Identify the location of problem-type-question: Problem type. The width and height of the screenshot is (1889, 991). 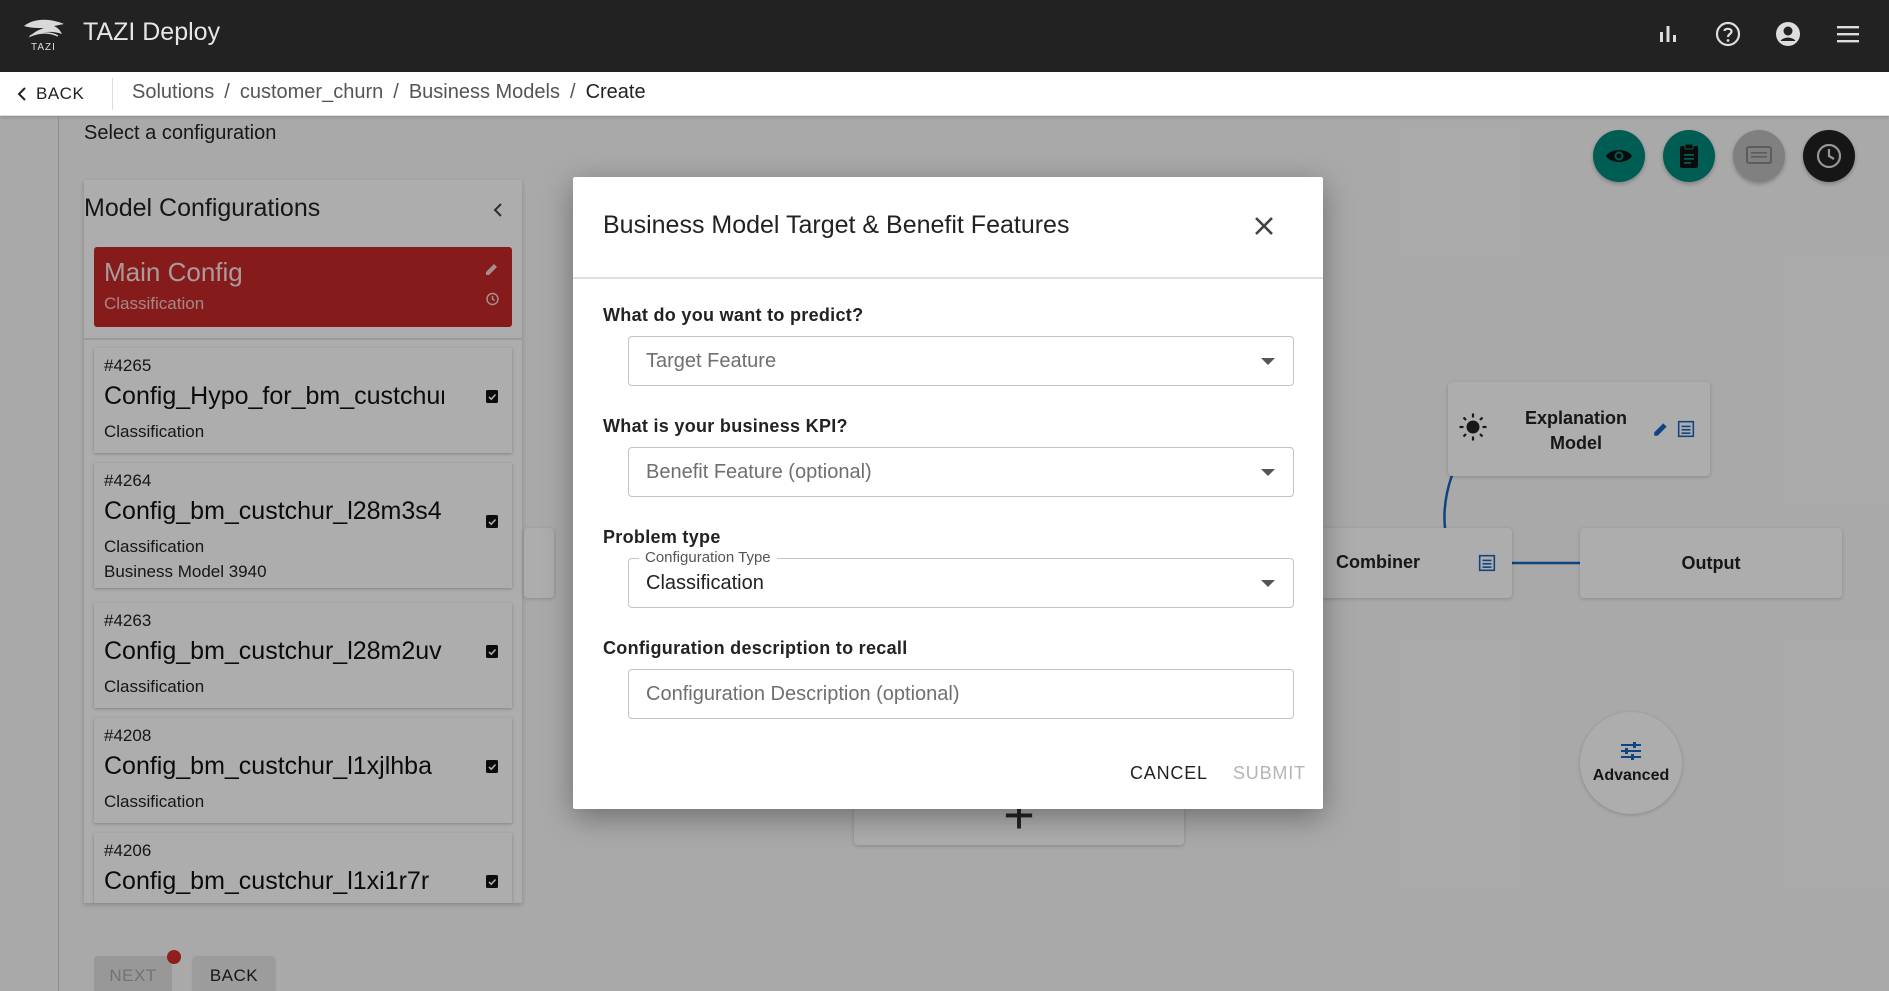
(662, 537).